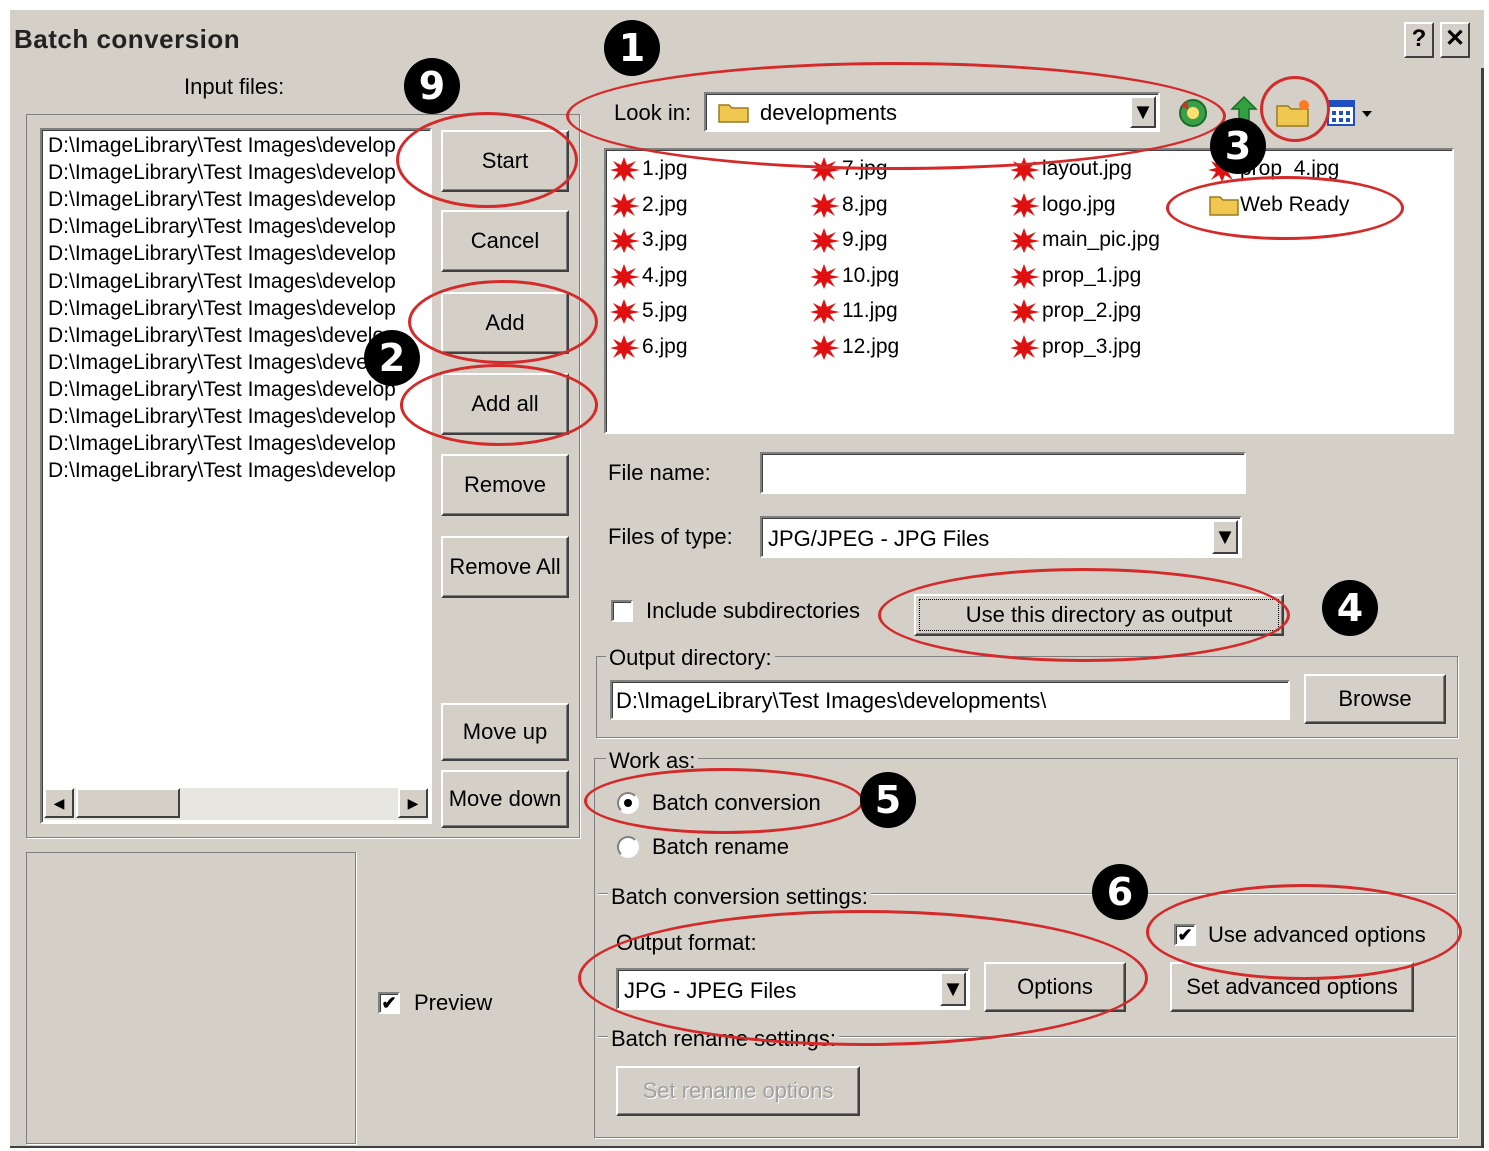 The image size is (1489, 1151). Describe the element at coordinates (505, 241) in the screenshot. I see `cancel-button: Cancel` at that location.